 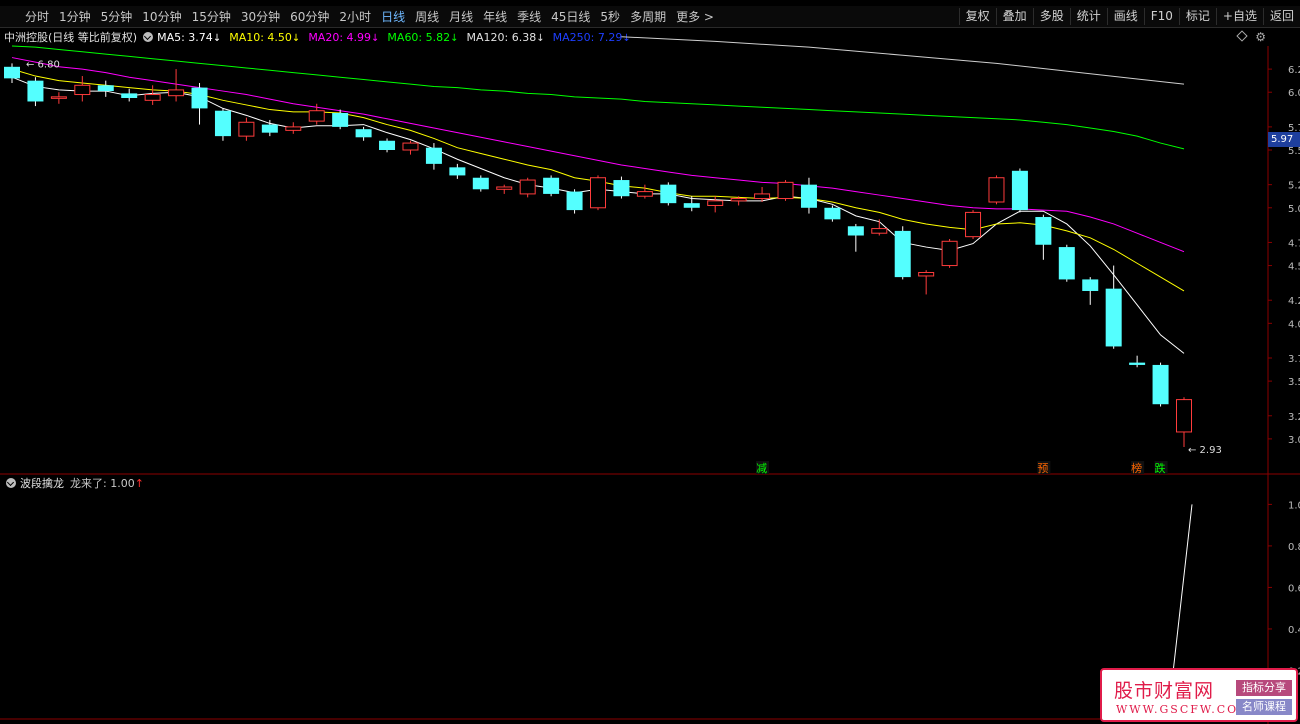 I want to click on y-tick-label: 6.0, so click(x=1294, y=93).